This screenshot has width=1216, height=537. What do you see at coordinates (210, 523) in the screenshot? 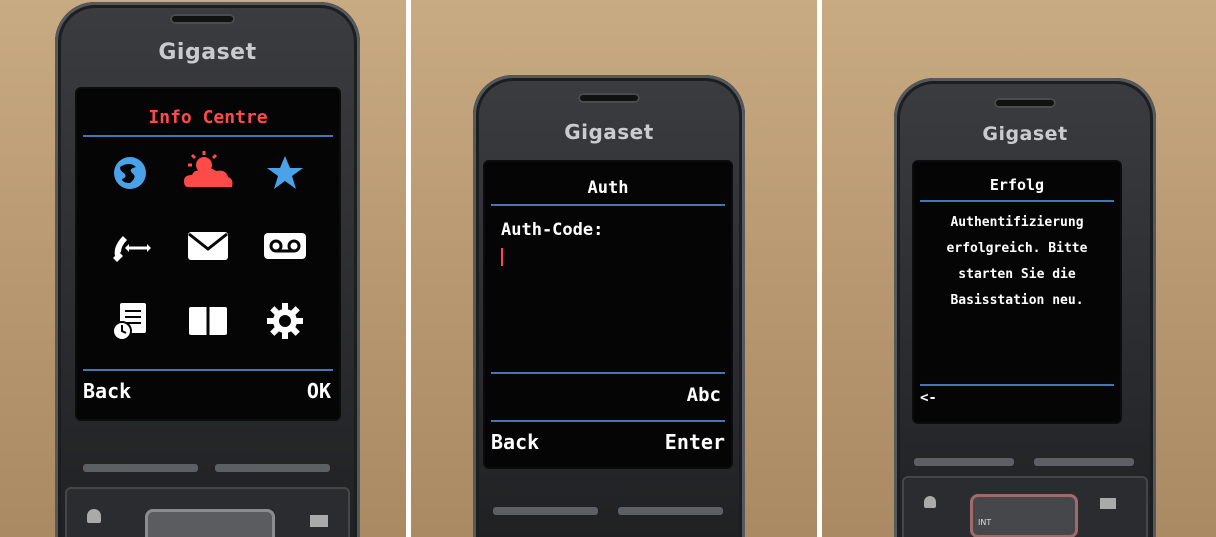
I see `nav-center-key` at bounding box center [210, 523].